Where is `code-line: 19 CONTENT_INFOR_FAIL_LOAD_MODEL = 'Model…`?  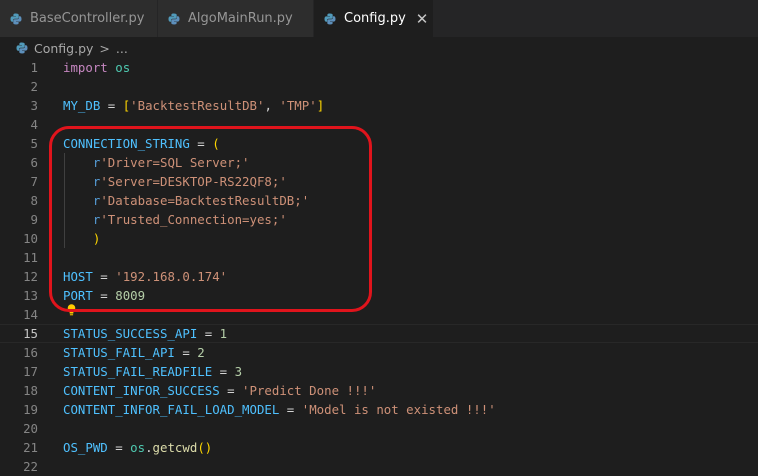
code-line: 19 CONTENT_INFOR_FAIL_LOAD_MODEL = 'Model… is located at coordinates (379, 409).